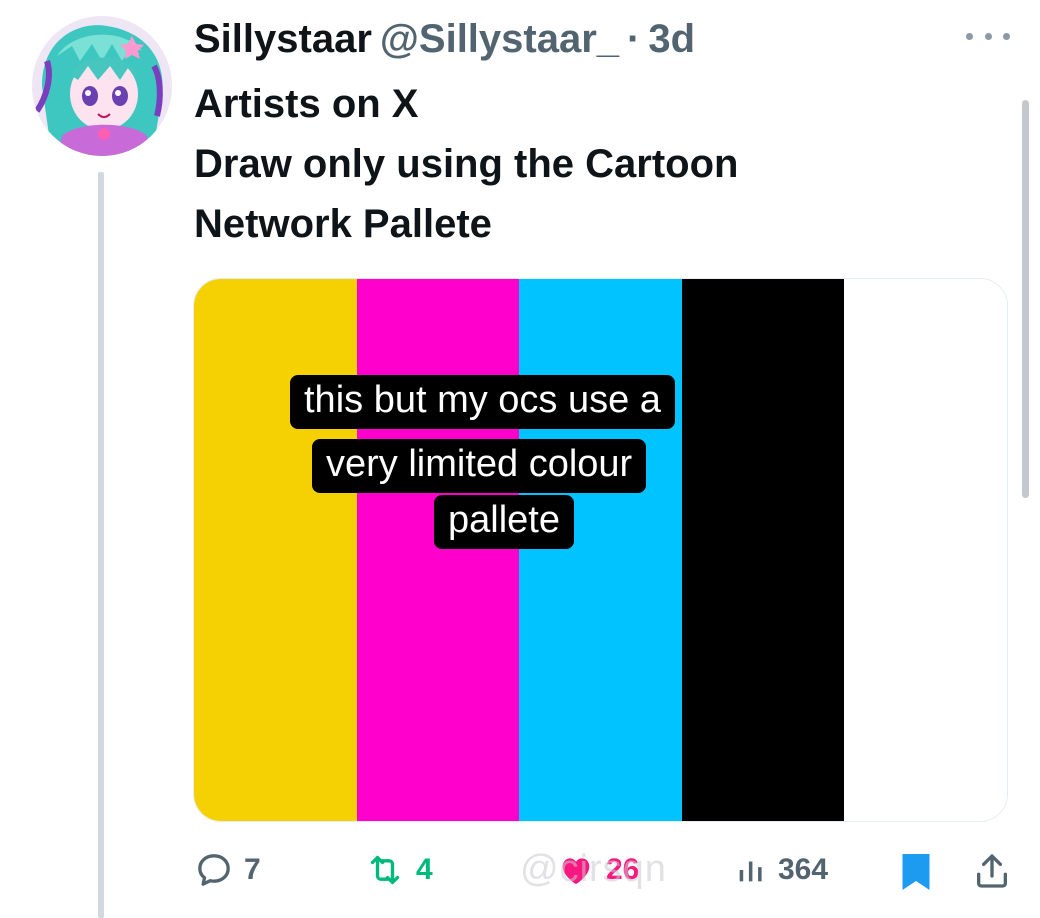 The image size is (1040, 918). I want to click on like-icon, so click(576, 871).